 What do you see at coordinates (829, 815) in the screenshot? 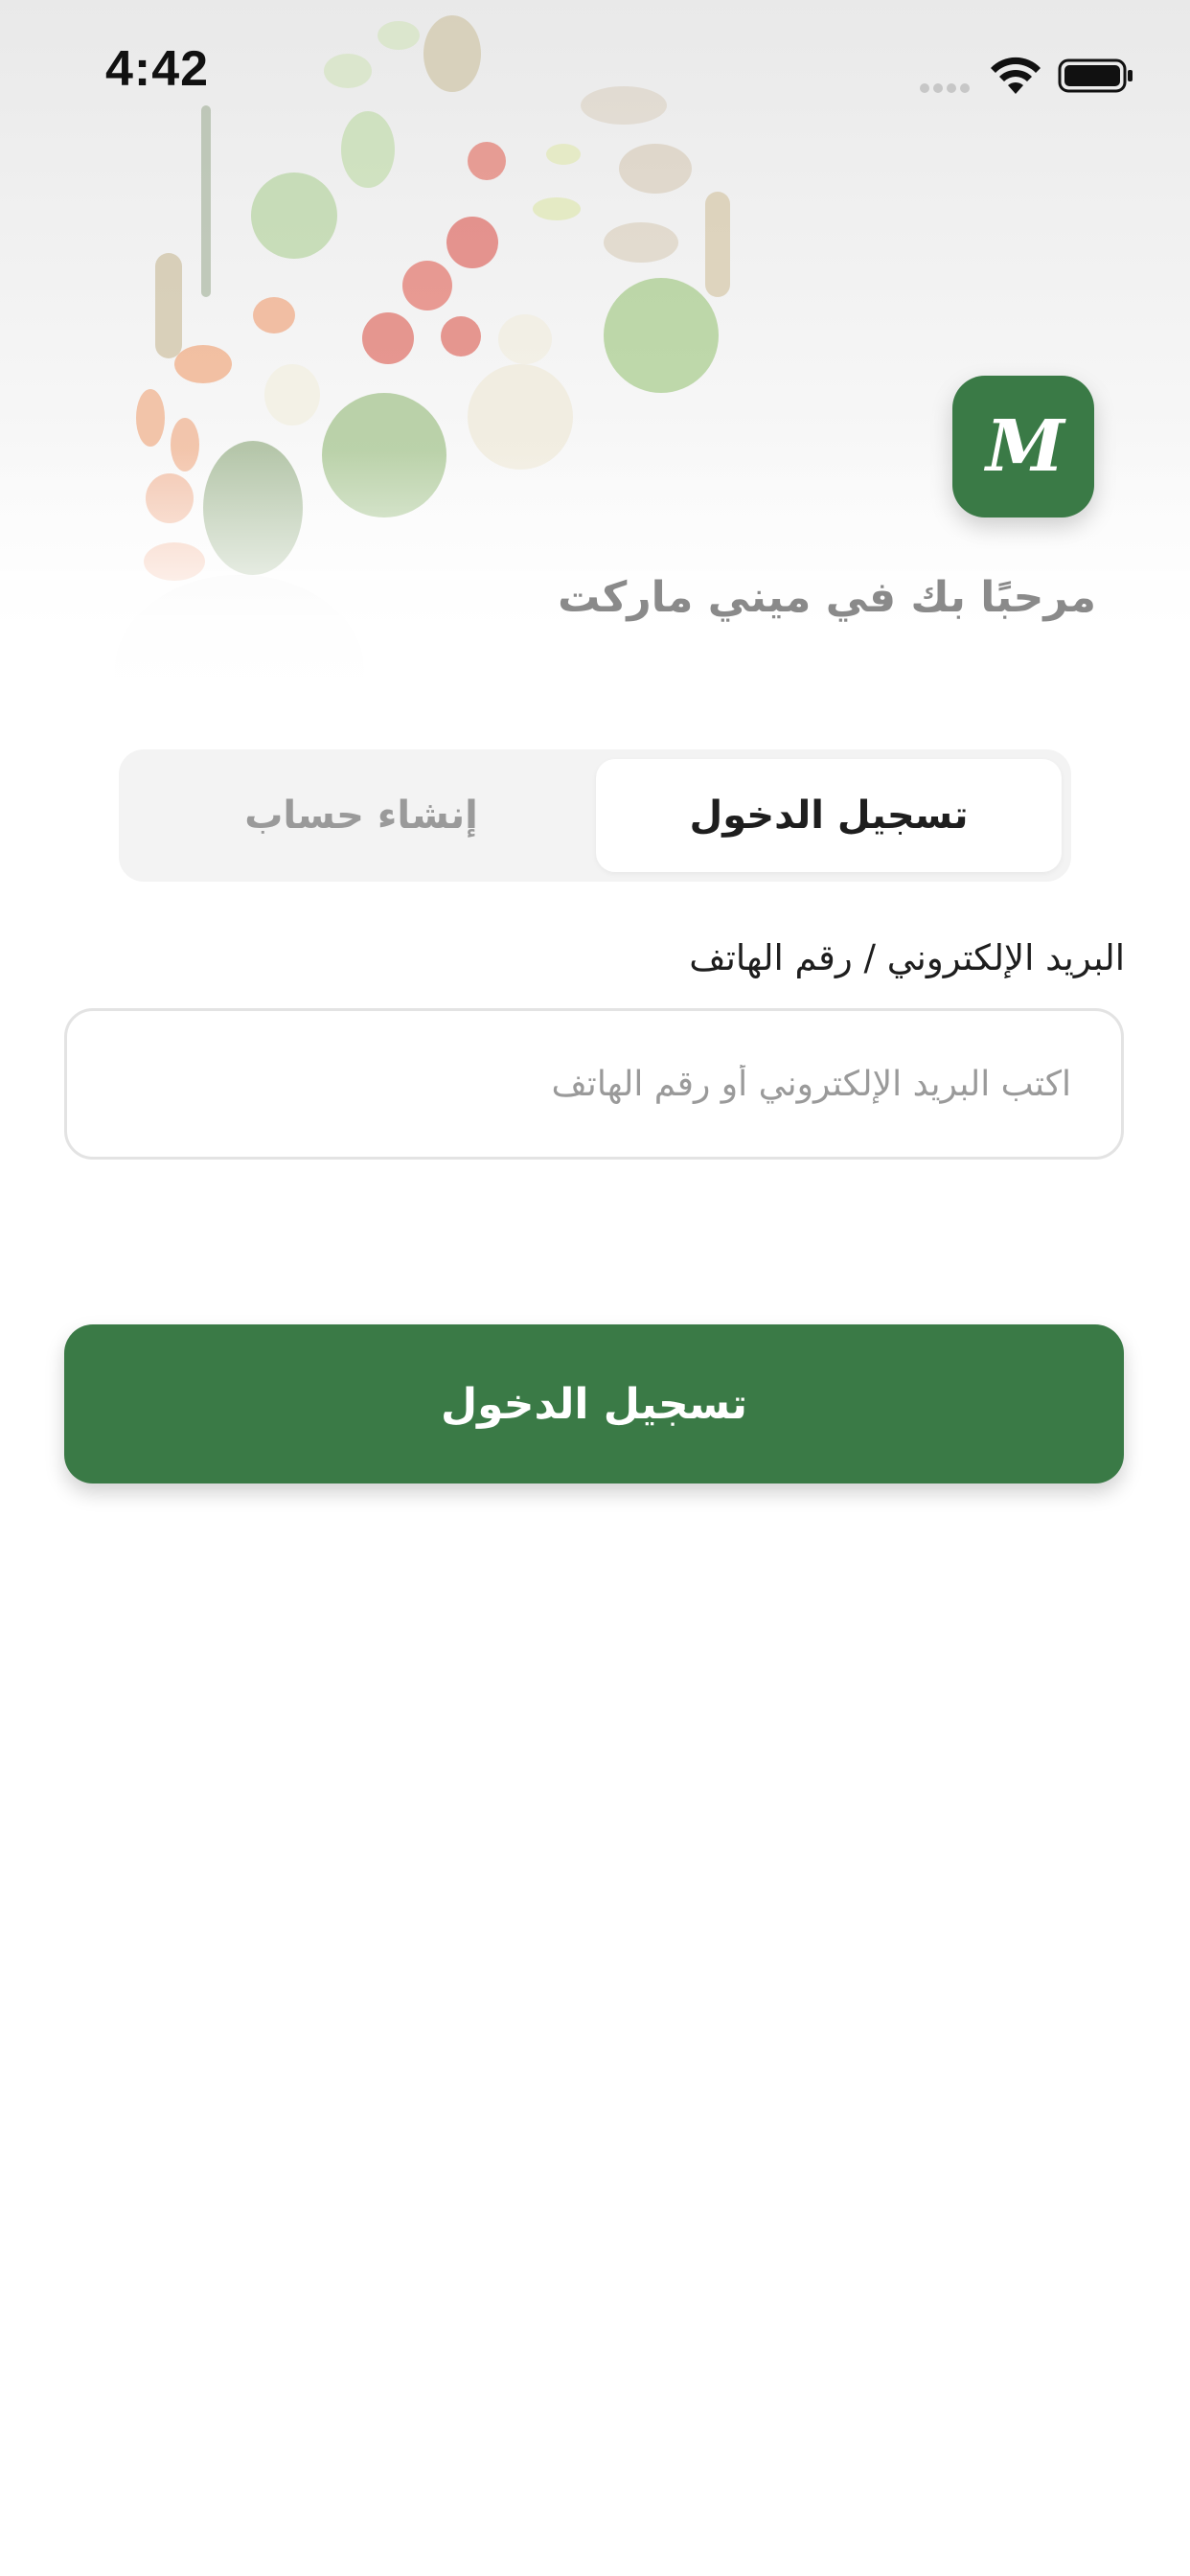
I see `tab-login: تسجيل الدخول` at bounding box center [829, 815].